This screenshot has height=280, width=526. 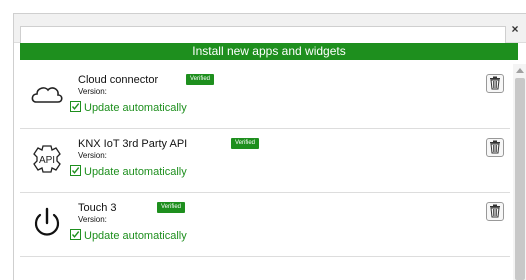 I want to click on install-apps-button: Install new apps and widgets, so click(x=269, y=51).